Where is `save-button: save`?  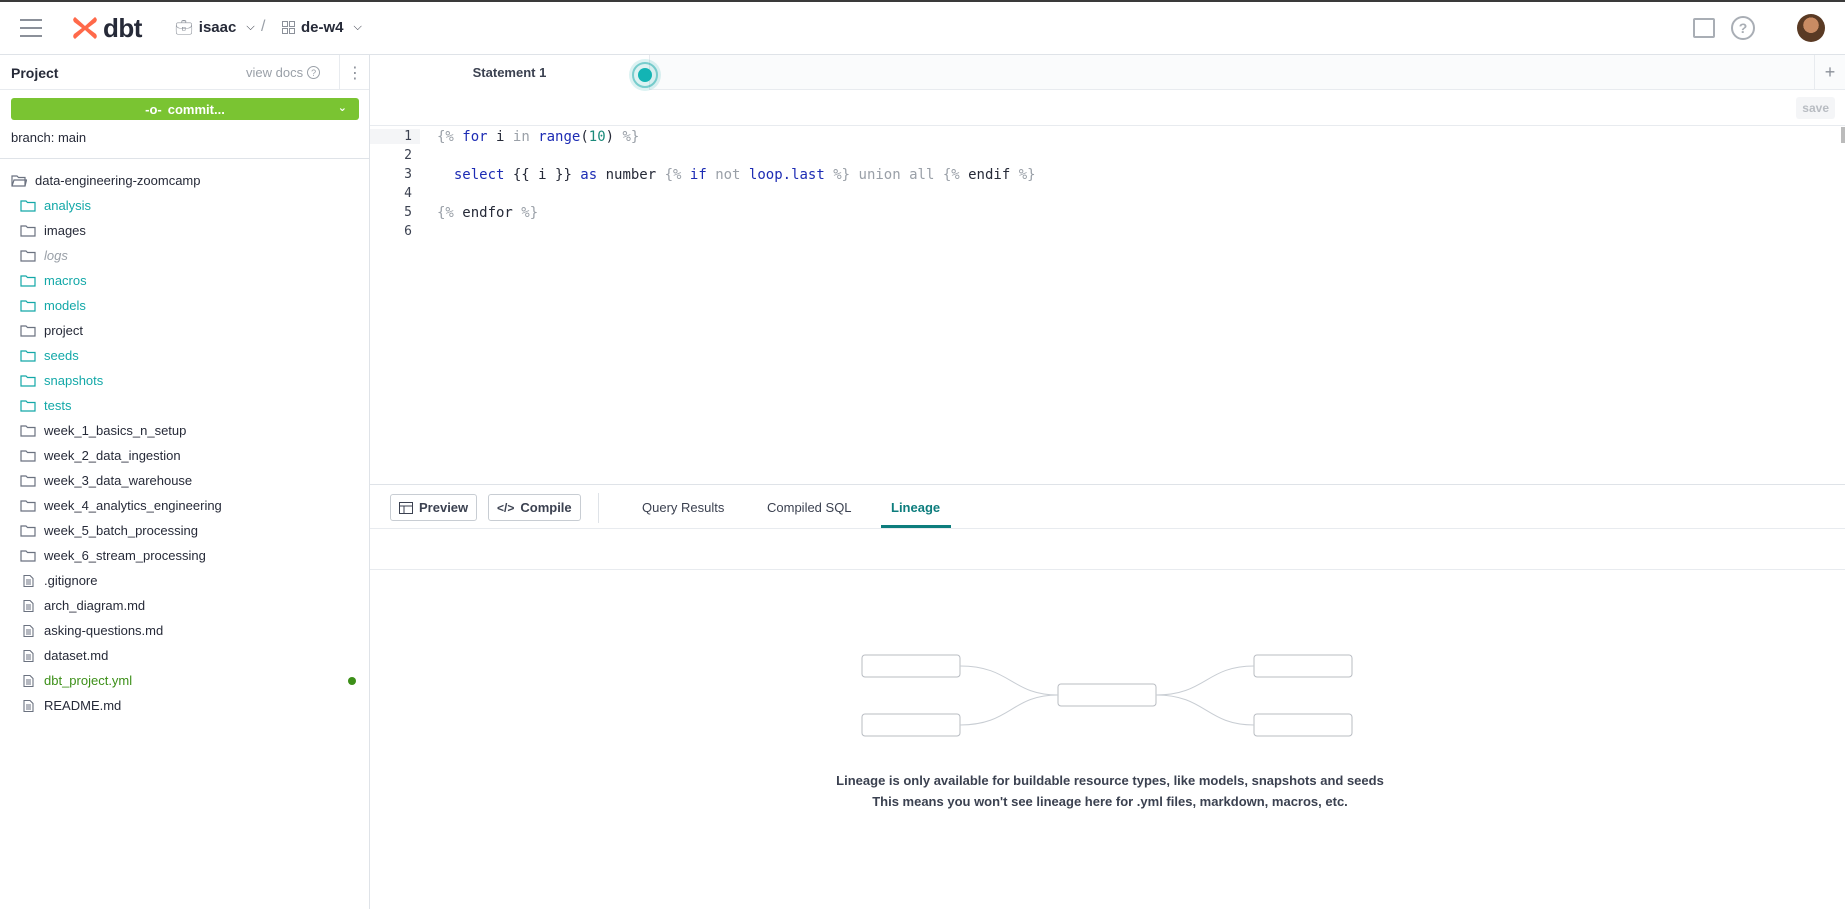
save-button: save is located at coordinates (1815, 108).